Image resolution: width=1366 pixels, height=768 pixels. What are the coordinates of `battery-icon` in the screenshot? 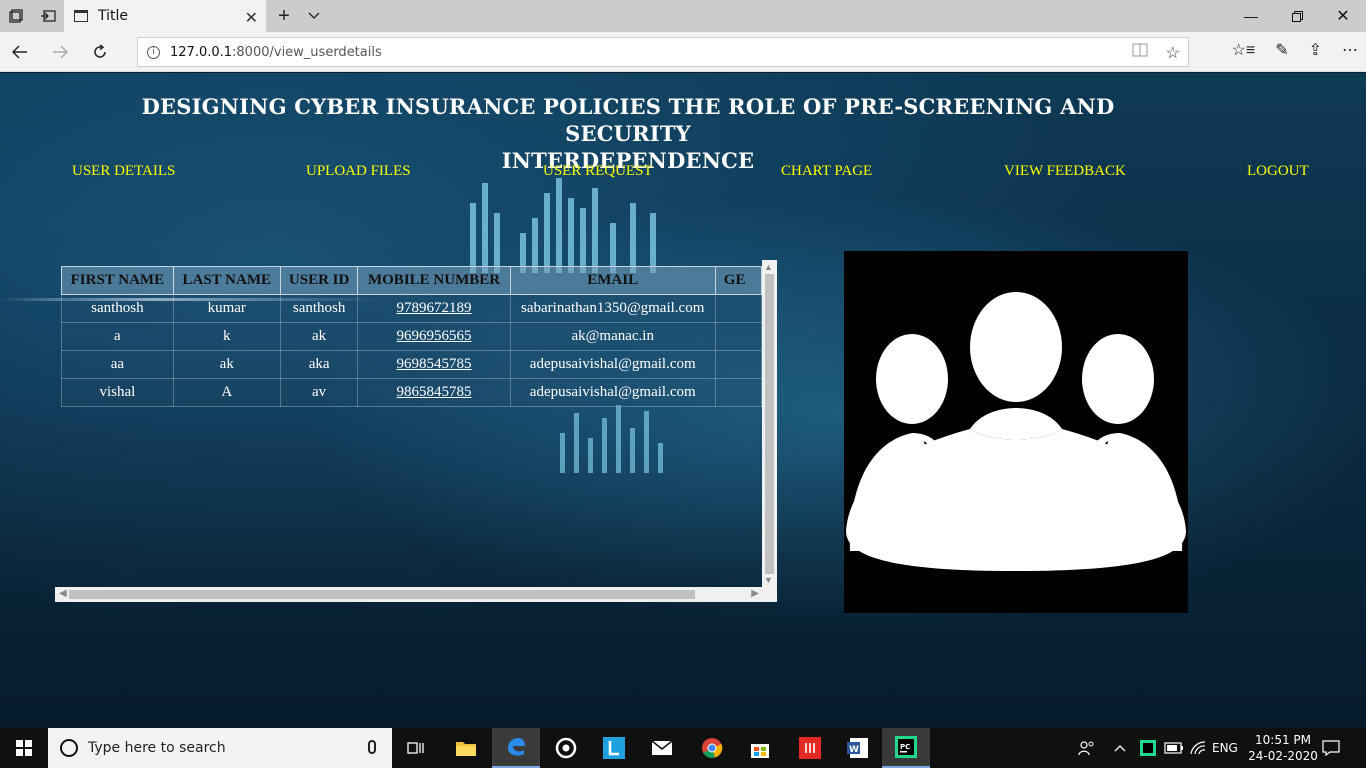 It's located at (1174, 748).